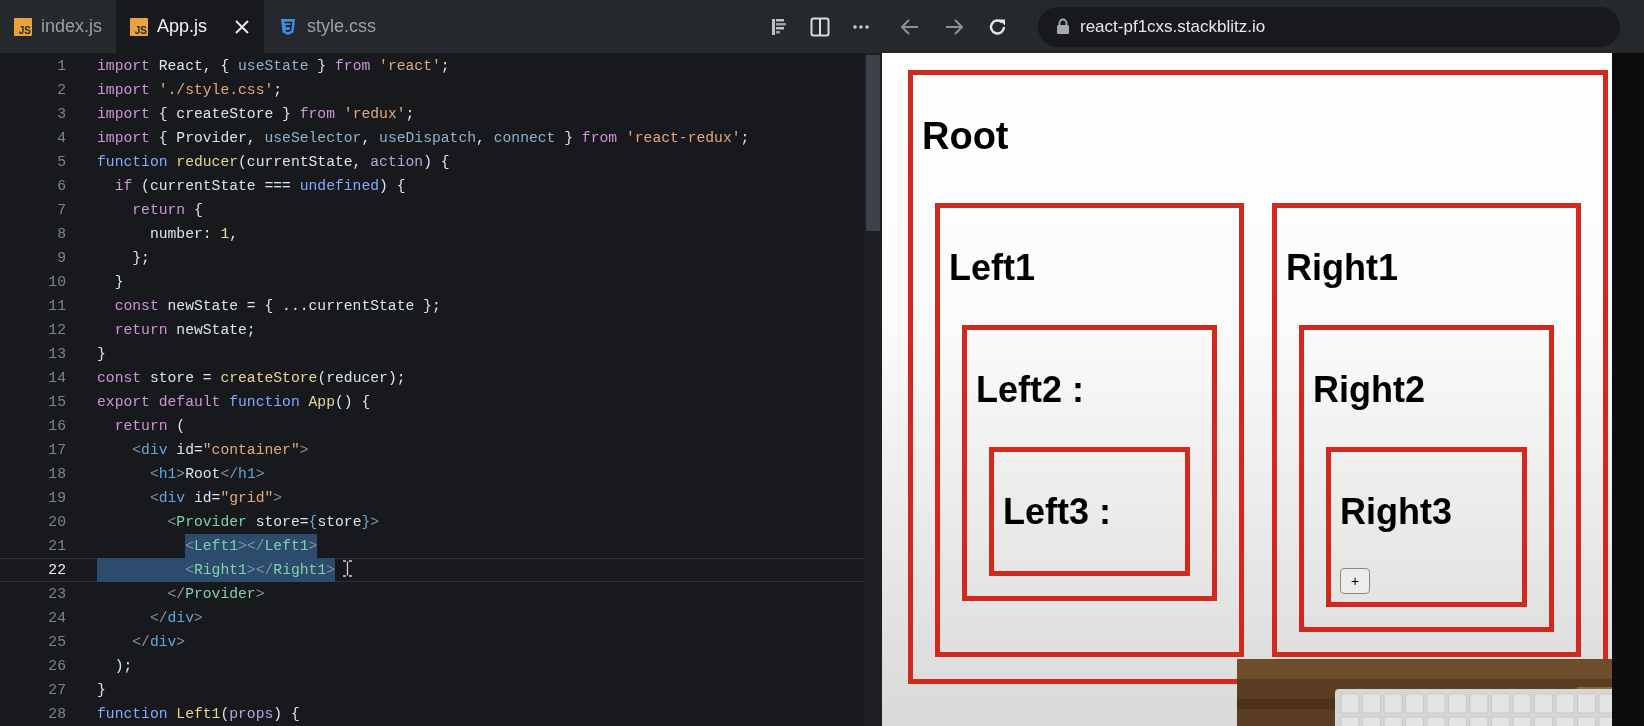  Describe the element at coordinates (56, 546) in the screenshot. I see `line-number: 21` at that location.